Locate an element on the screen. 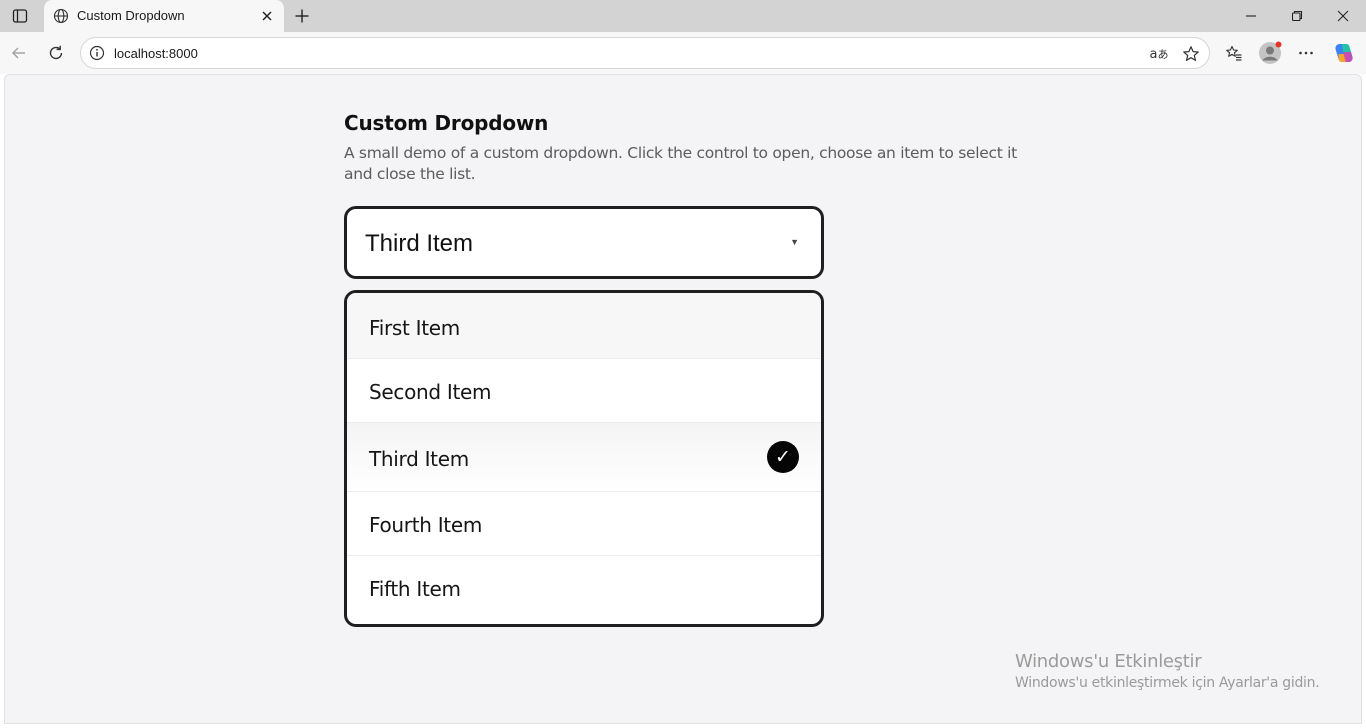 This screenshot has width=1366, height=728. minimize-button is located at coordinates (1251, 16).